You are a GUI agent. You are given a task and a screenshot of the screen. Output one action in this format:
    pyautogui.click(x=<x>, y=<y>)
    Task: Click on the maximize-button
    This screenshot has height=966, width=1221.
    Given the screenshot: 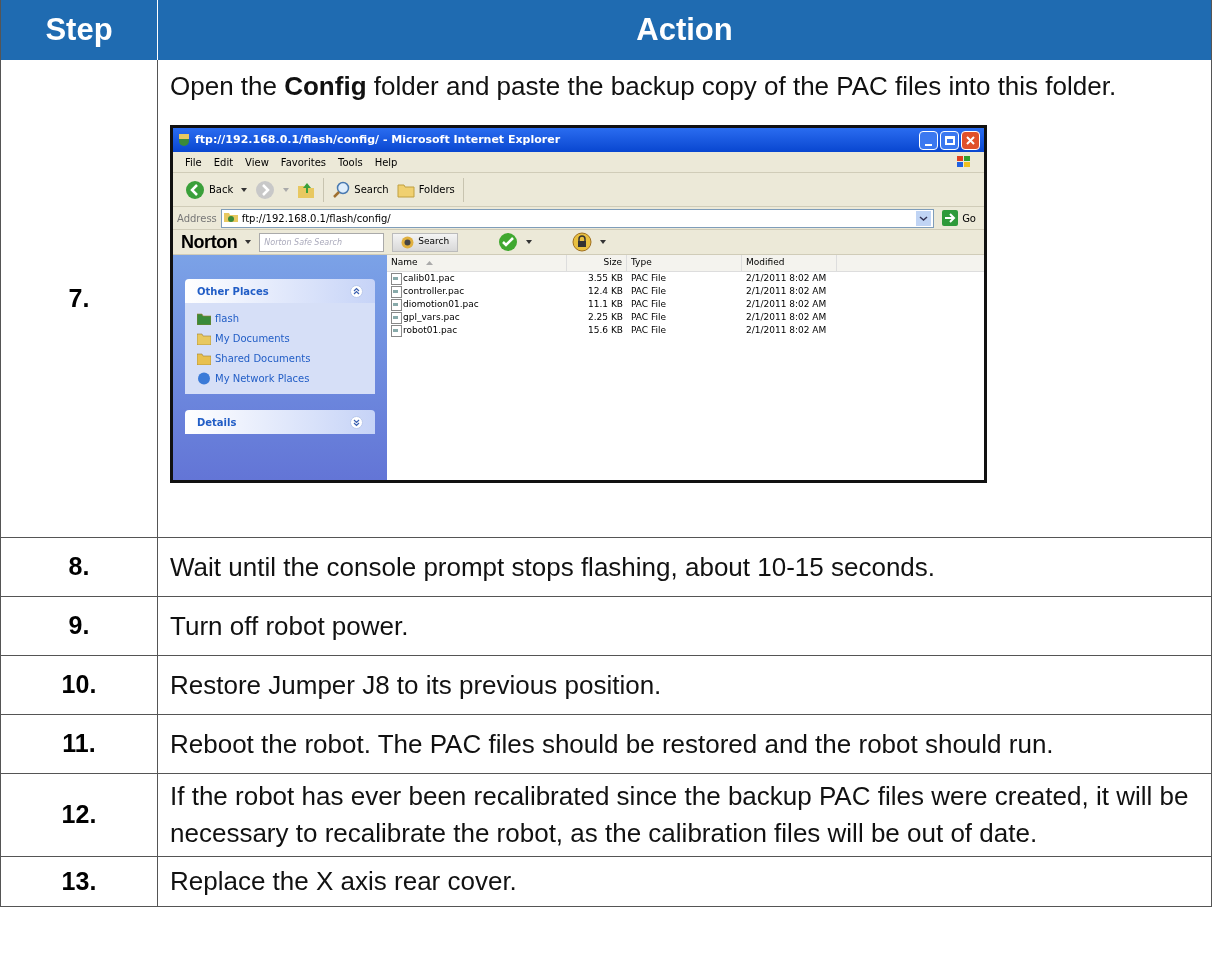 What is the action you would take?
    pyautogui.click(x=949, y=140)
    